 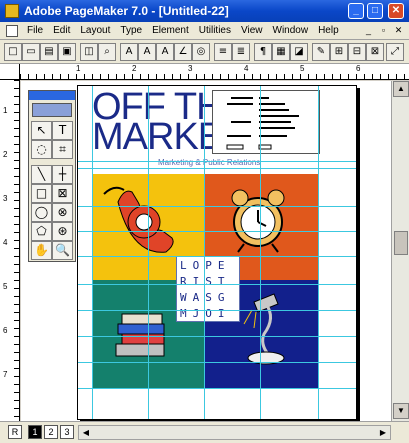 What do you see at coordinates (281, 52) in the screenshot?
I see `table-icon: ▦` at bounding box center [281, 52].